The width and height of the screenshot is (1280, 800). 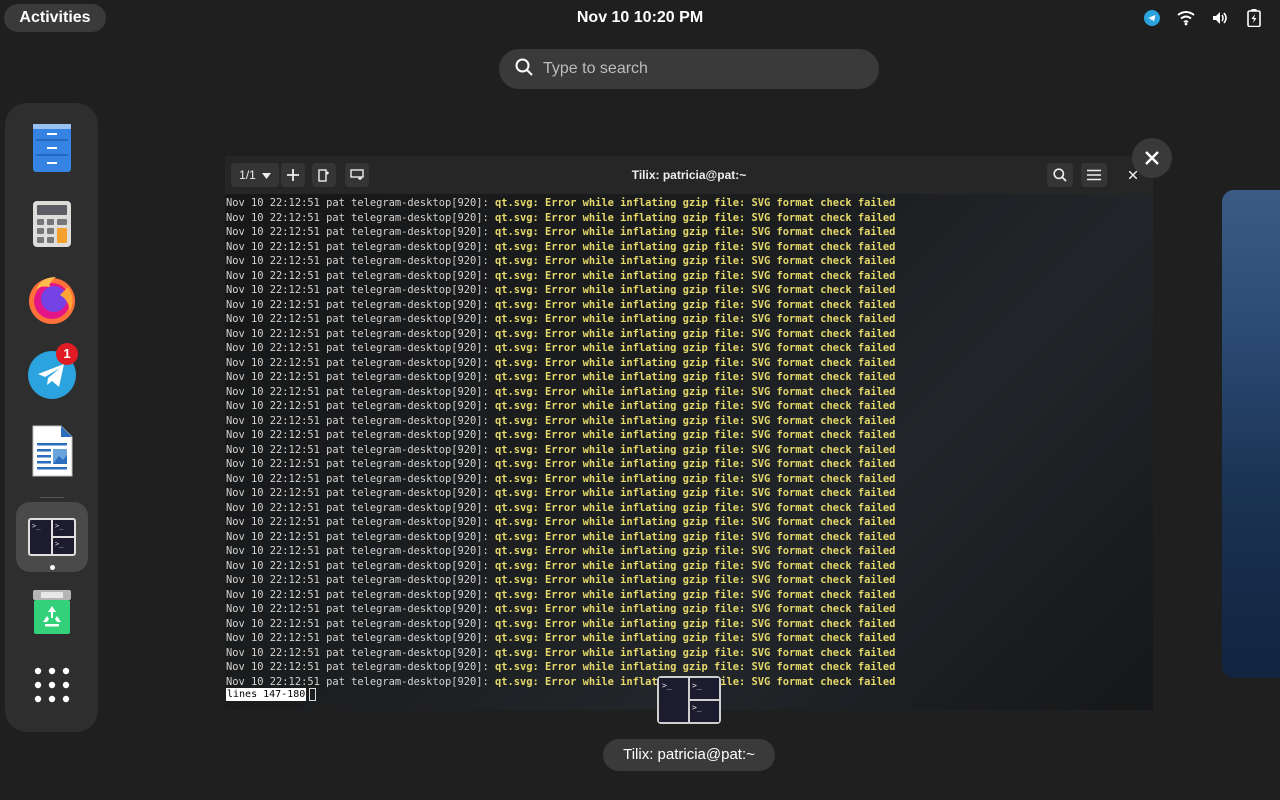 I want to click on find-button, so click(x=1060, y=175).